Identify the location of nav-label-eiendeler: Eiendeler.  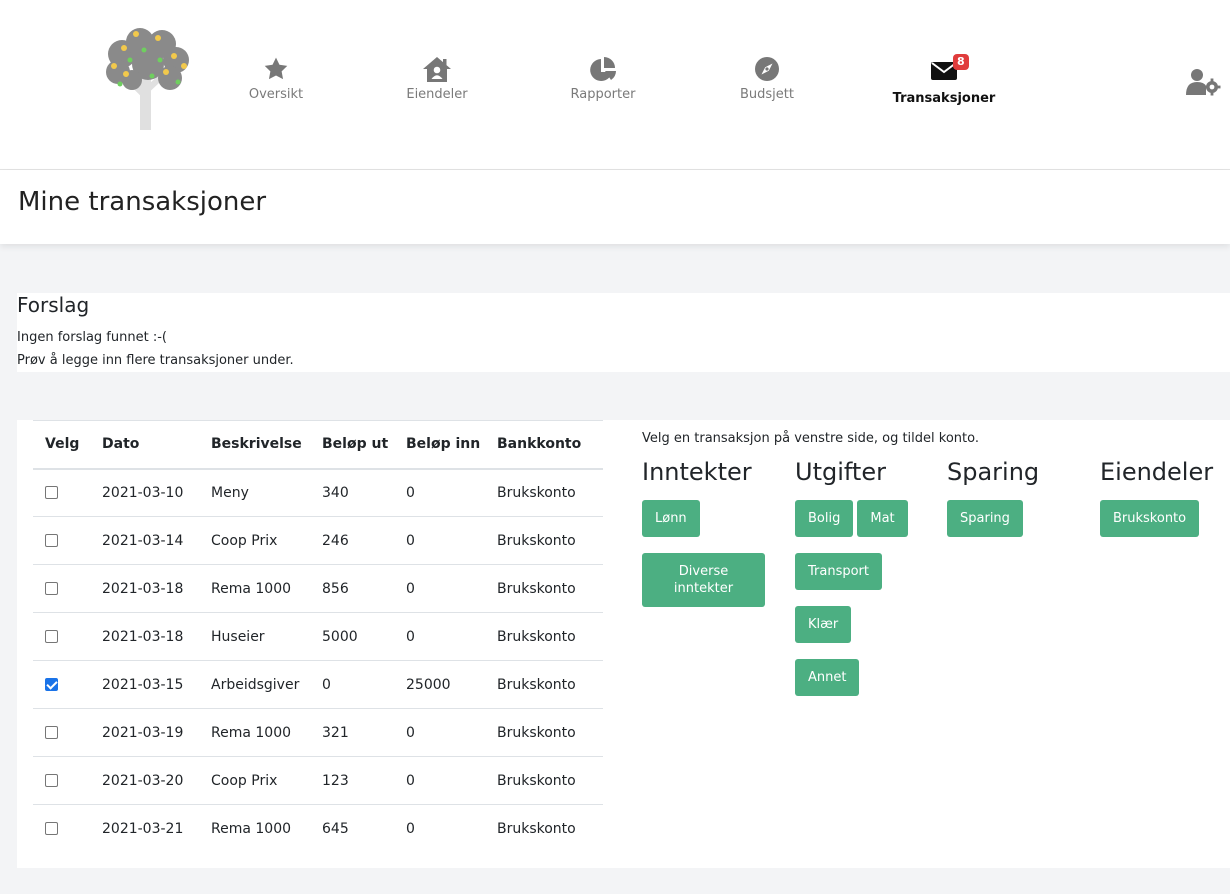
(437, 94).